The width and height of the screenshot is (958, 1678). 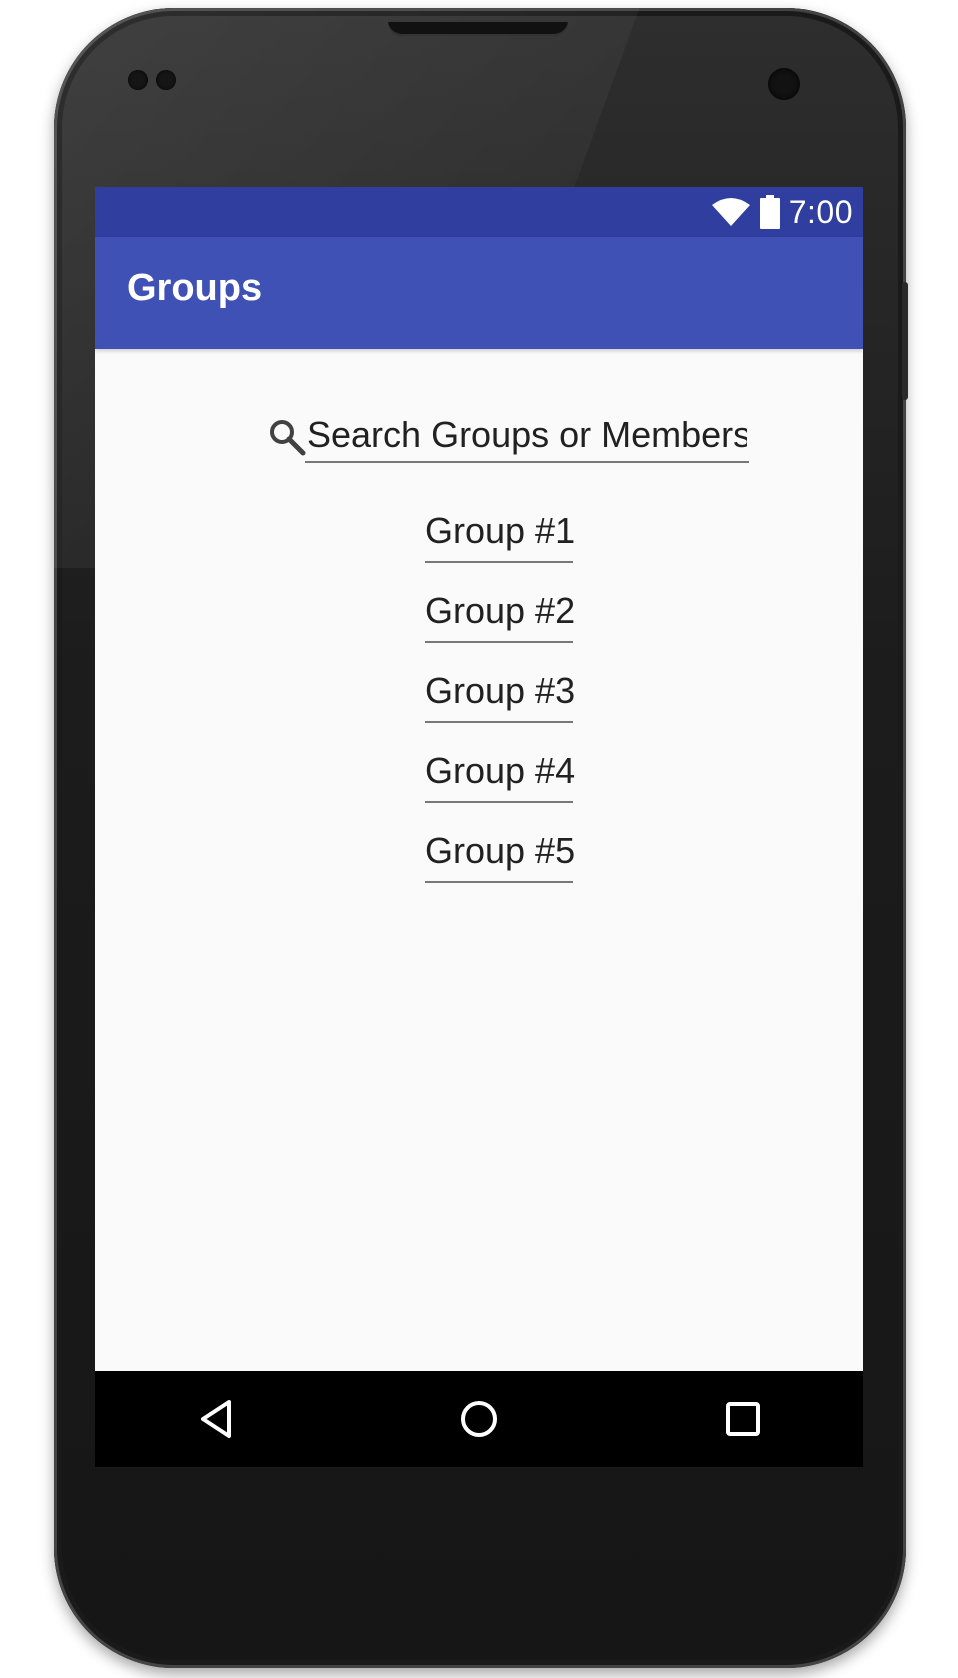 I want to click on home-icon, so click(x=479, y=1419).